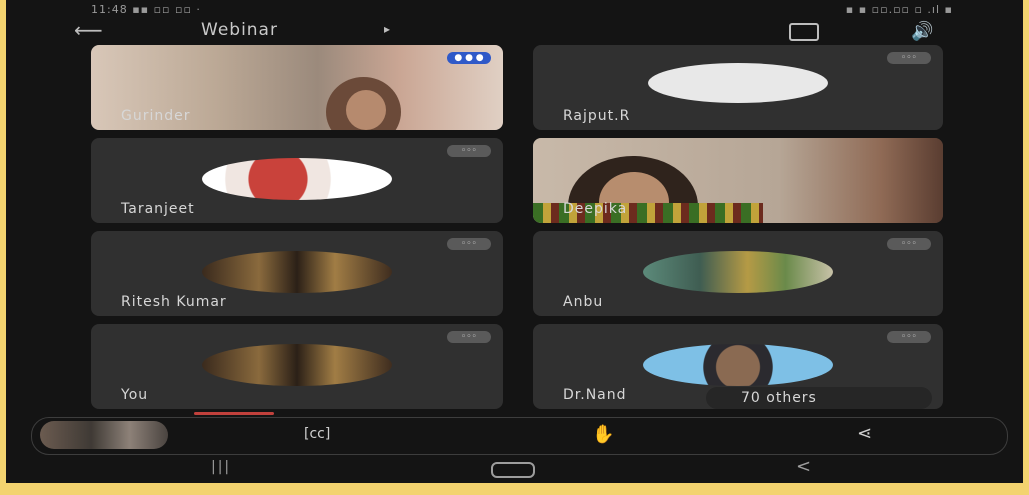 The height and width of the screenshot is (495, 1029). Describe the element at coordinates (514, 32) in the screenshot. I see `top-bar: ⟵ Webinar ▸ 🔊` at that location.